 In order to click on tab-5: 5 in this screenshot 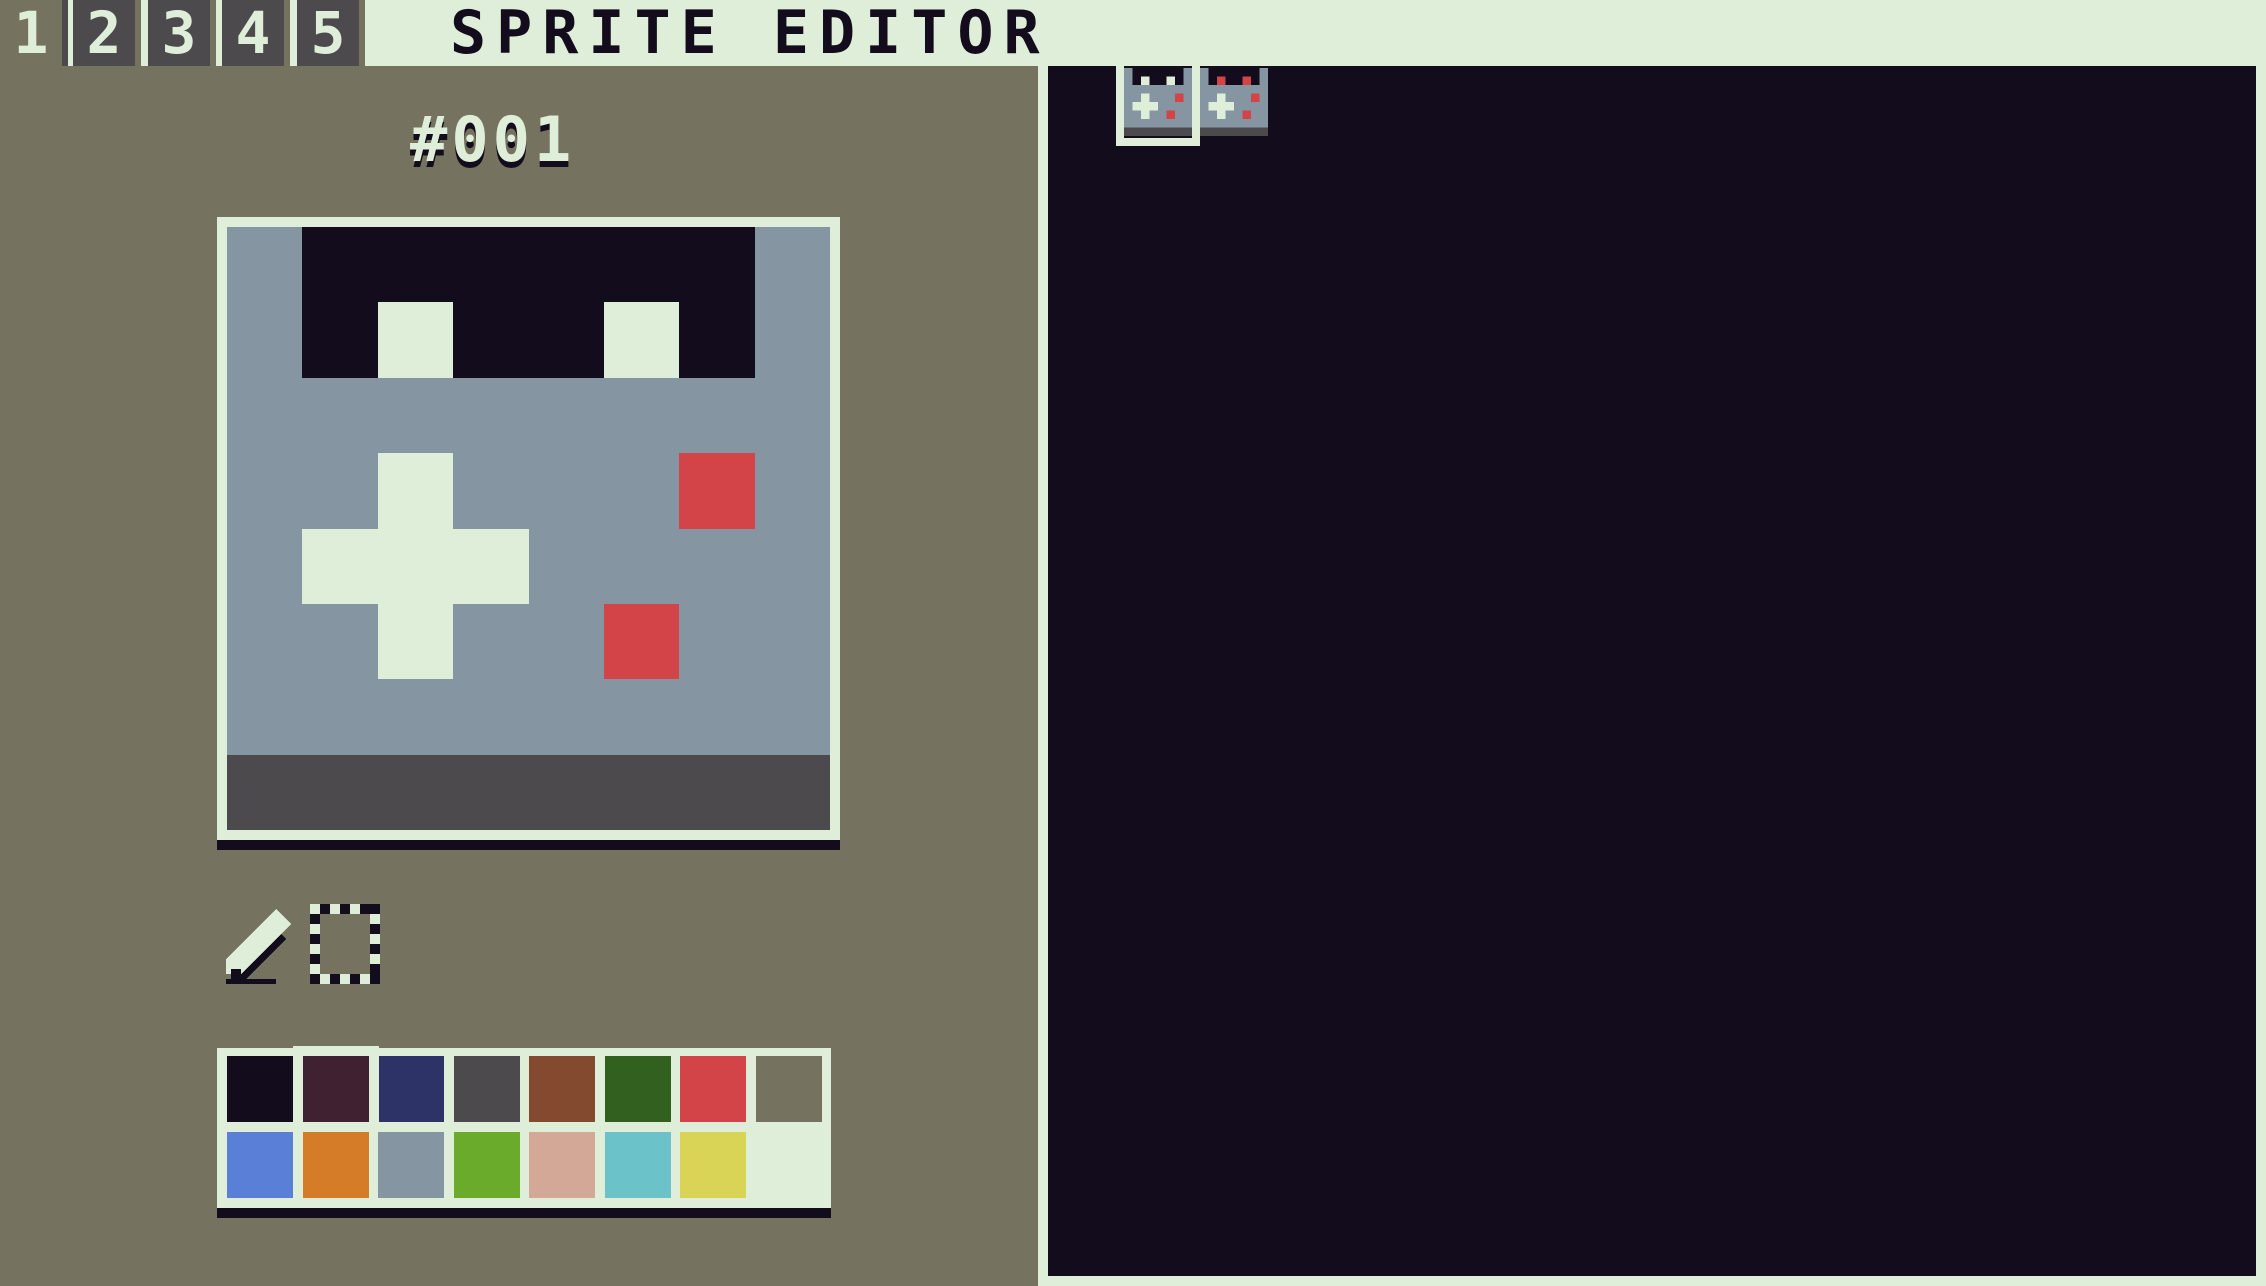, I will do `click(331, 33)`.